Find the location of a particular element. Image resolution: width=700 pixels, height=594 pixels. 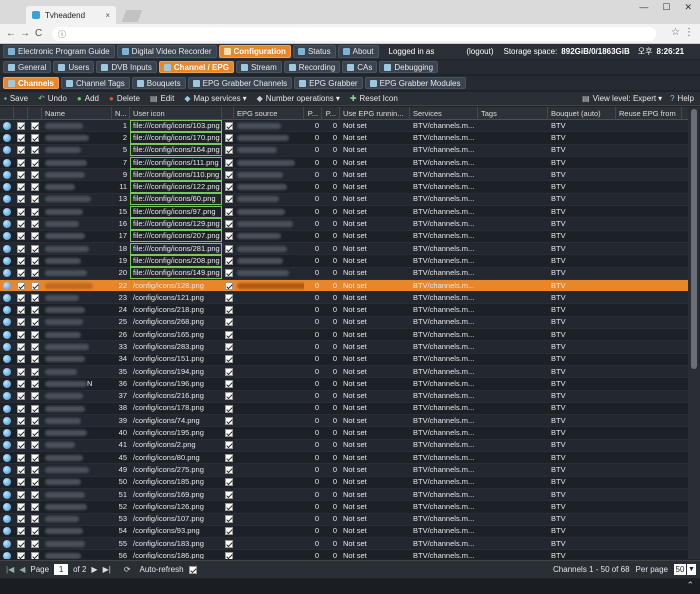

user-icon-cell: /config/icons/80.png is located at coordinates (176, 458).